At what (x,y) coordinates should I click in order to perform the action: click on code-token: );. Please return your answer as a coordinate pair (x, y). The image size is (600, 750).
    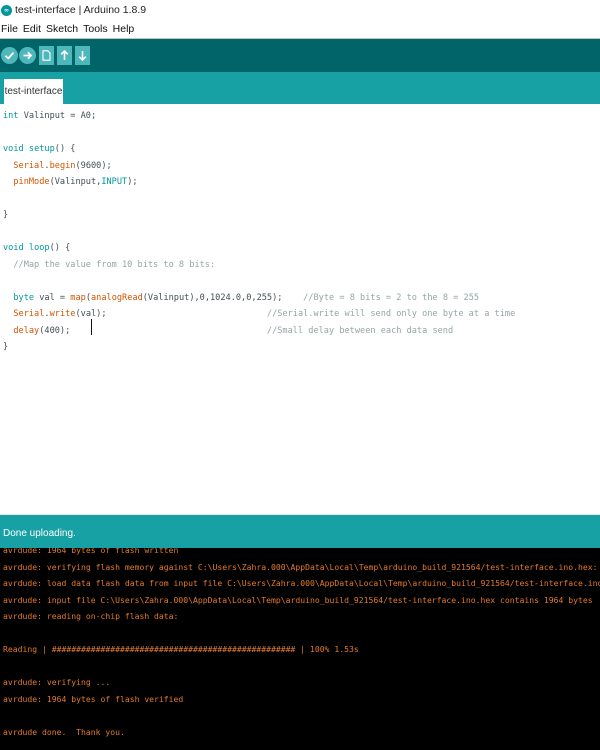
    Looking at the image, I should click on (132, 182).